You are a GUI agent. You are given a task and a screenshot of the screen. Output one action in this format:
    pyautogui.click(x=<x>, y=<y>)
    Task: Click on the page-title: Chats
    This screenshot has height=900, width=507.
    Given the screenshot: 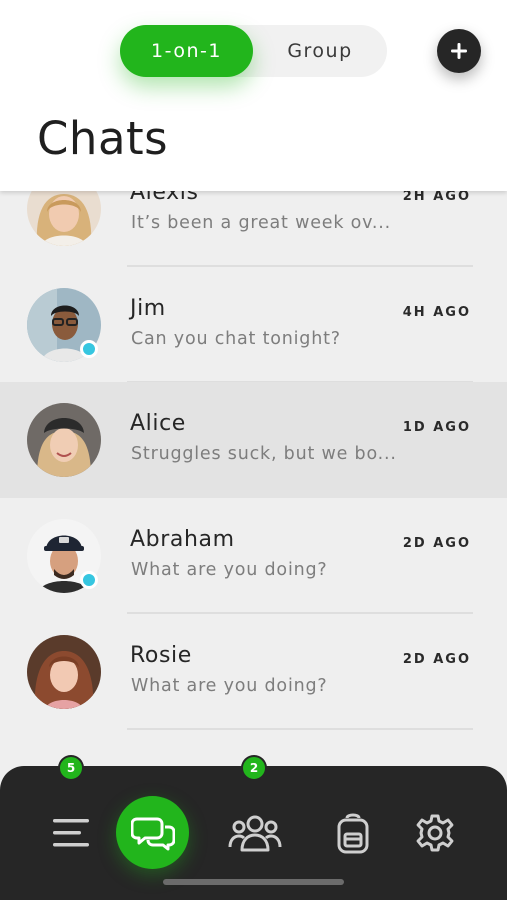 What is the action you would take?
    pyautogui.click(x=103, y=138)
    